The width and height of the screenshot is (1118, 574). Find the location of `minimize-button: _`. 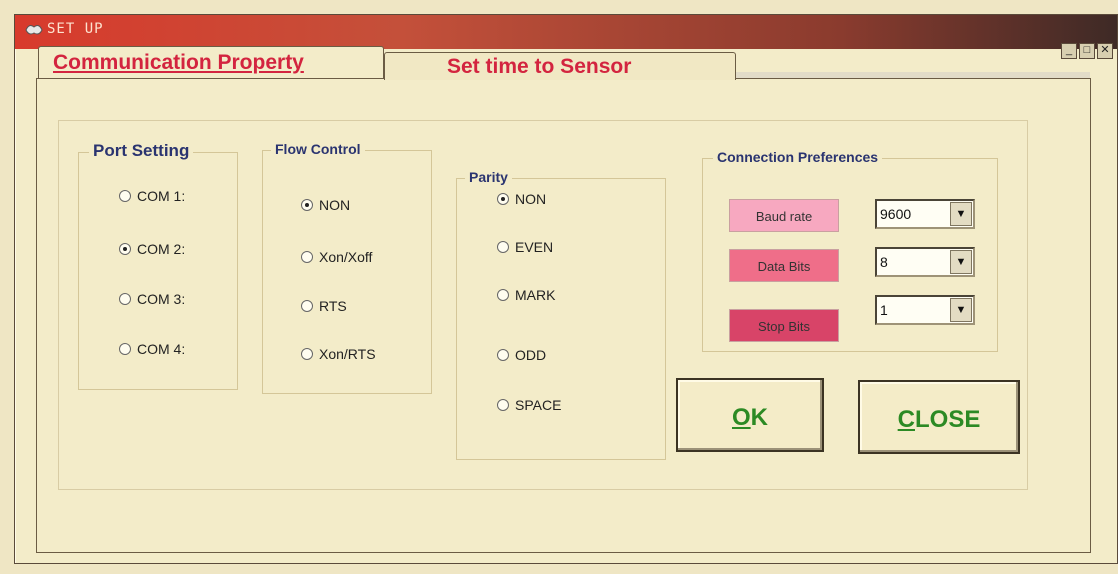

minimize-button: _ is located at coordinates (1069, 51).